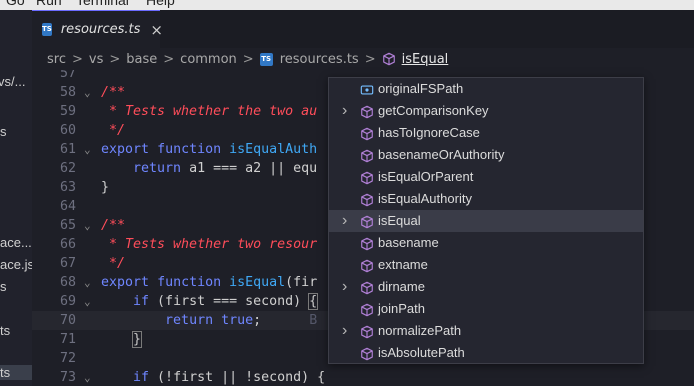  I want to click on suggestion-label: isAbsolutePath, so click(421, 352).